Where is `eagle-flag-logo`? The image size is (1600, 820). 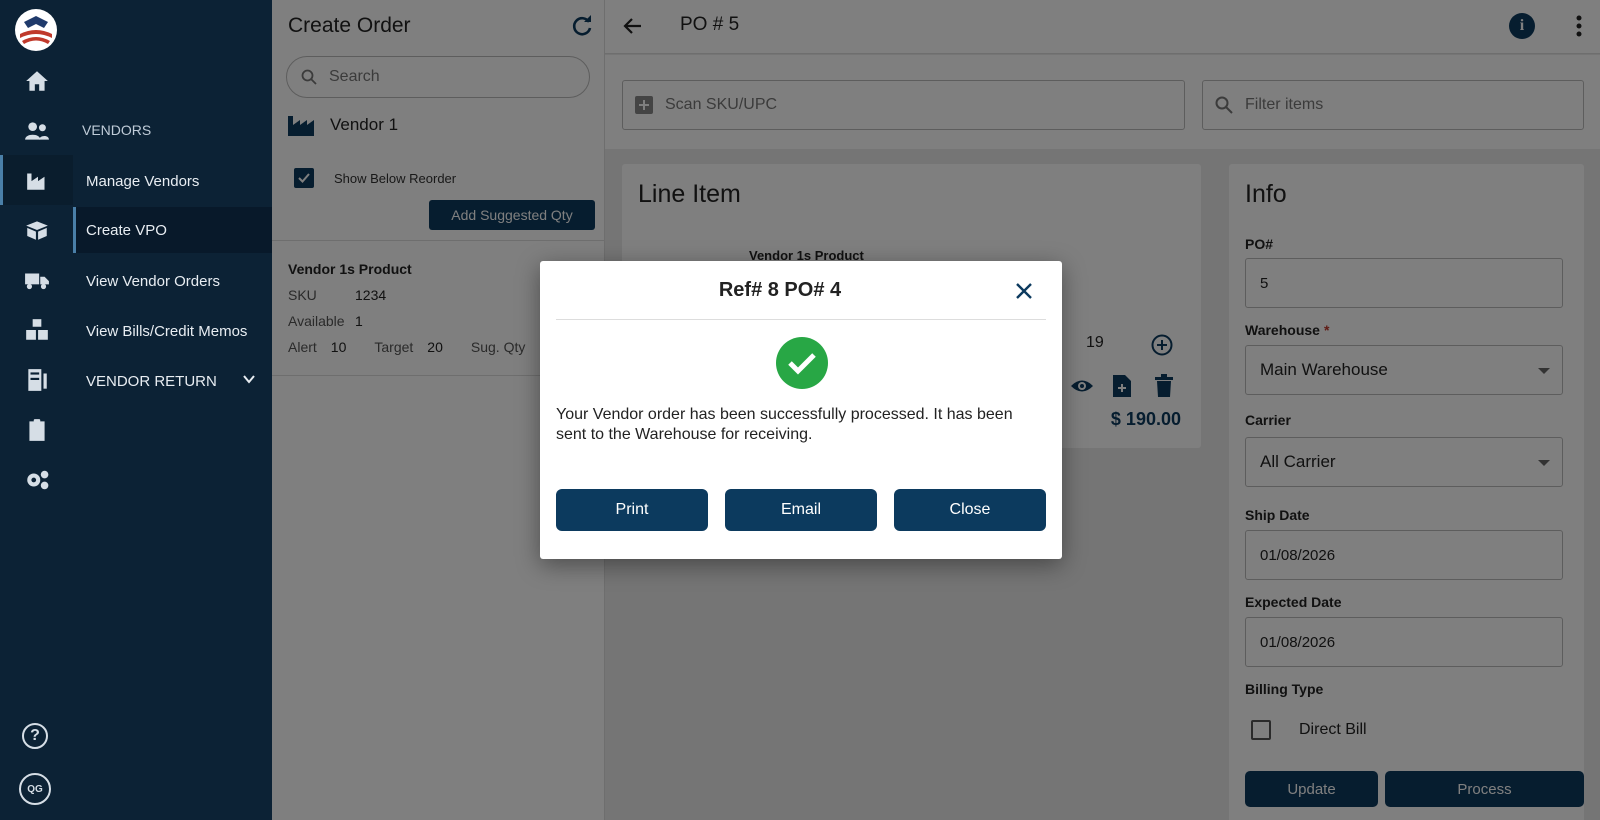 eagle-flag-logo is located at coordinates (36, 30).